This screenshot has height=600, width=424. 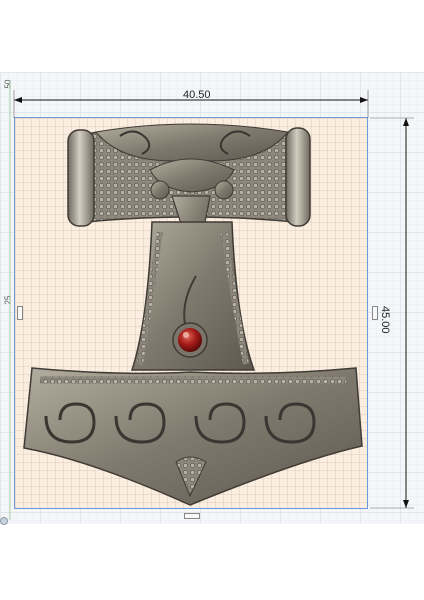 I want to click on resize-handle-bottom, so click(x=192, y=516).